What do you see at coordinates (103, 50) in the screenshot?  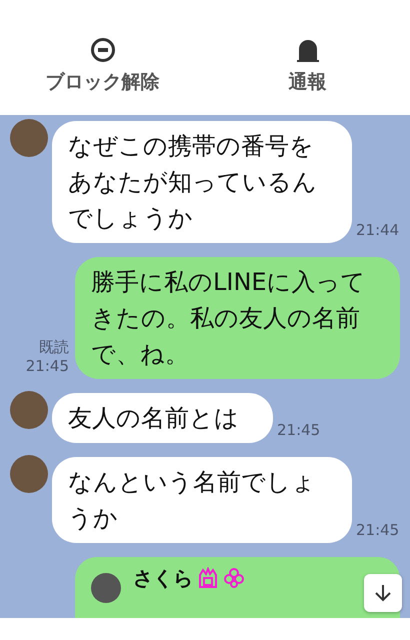 I see `minus-circle-icon` at bounding box center [103, 50].